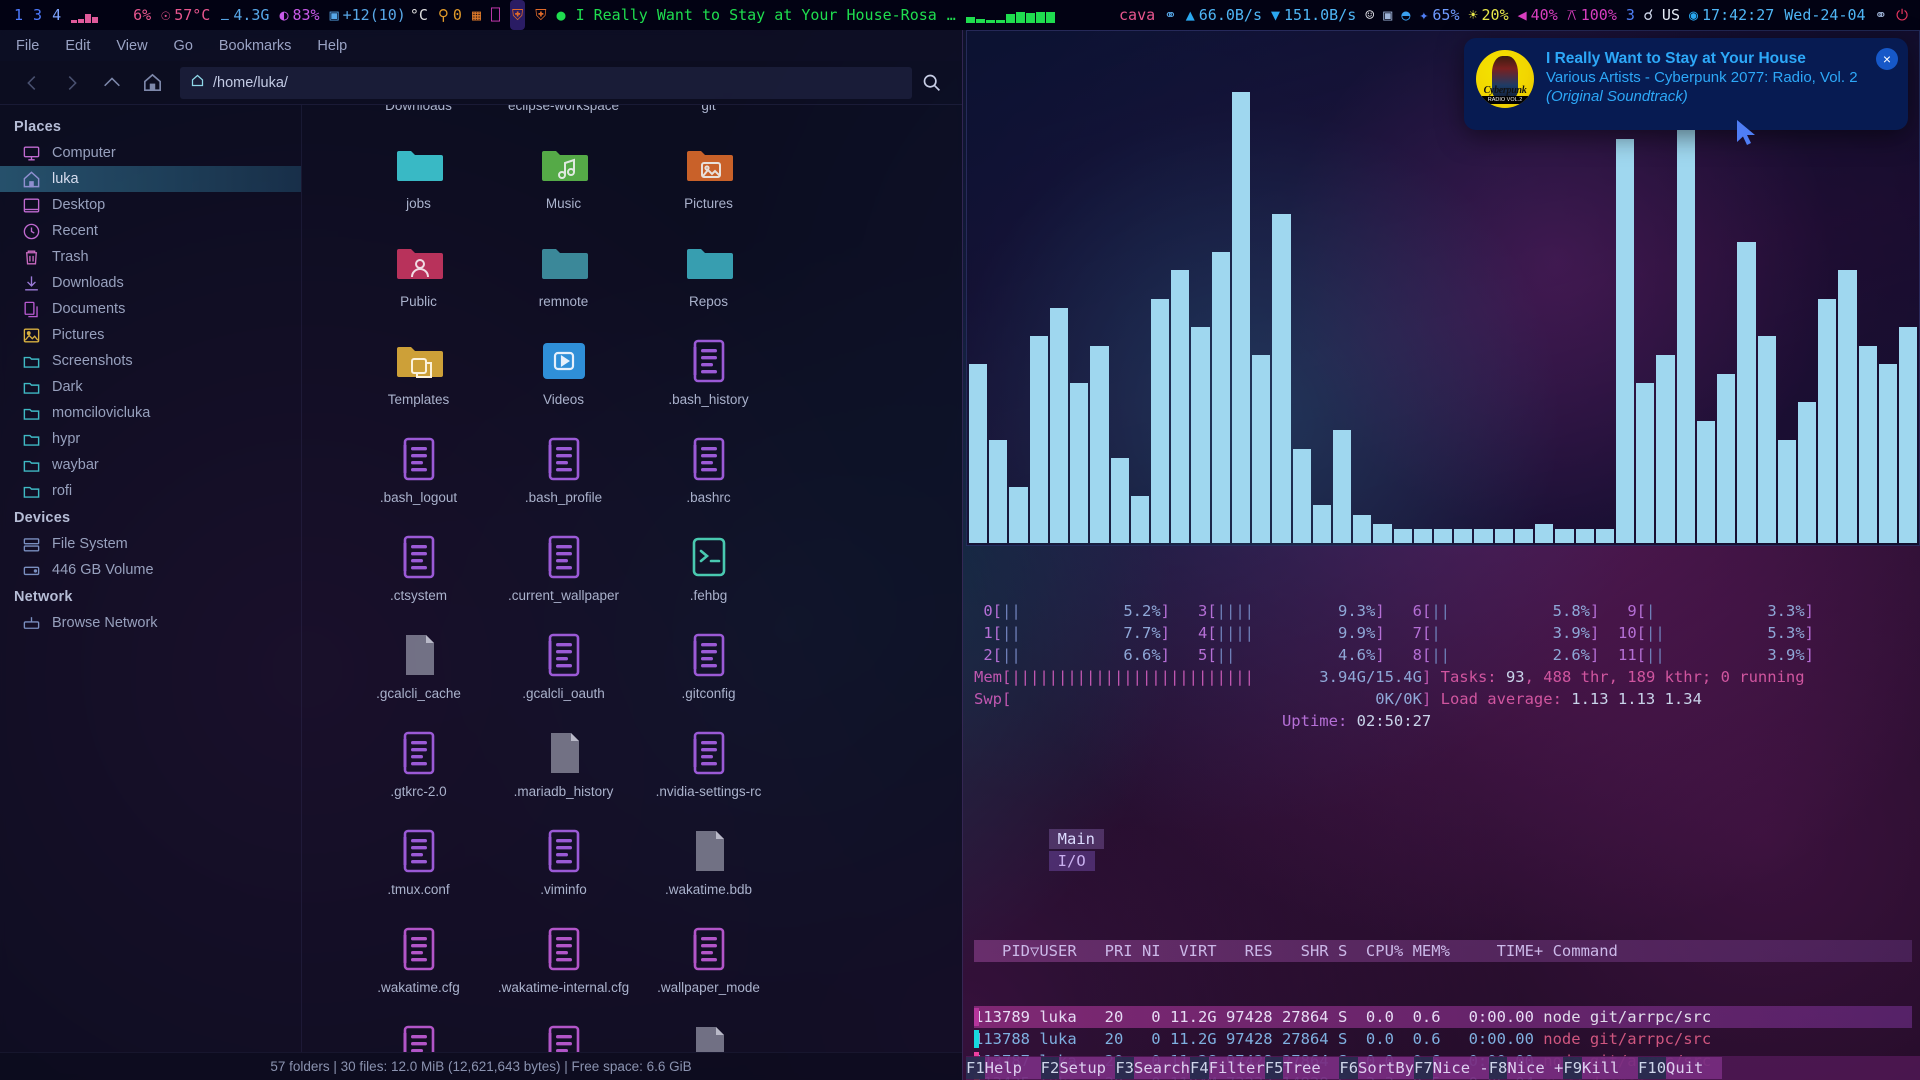  Describe the element at coordinates (708, 968) in the screenshot. I see `file-item: .wallpaper_mode` at that location.